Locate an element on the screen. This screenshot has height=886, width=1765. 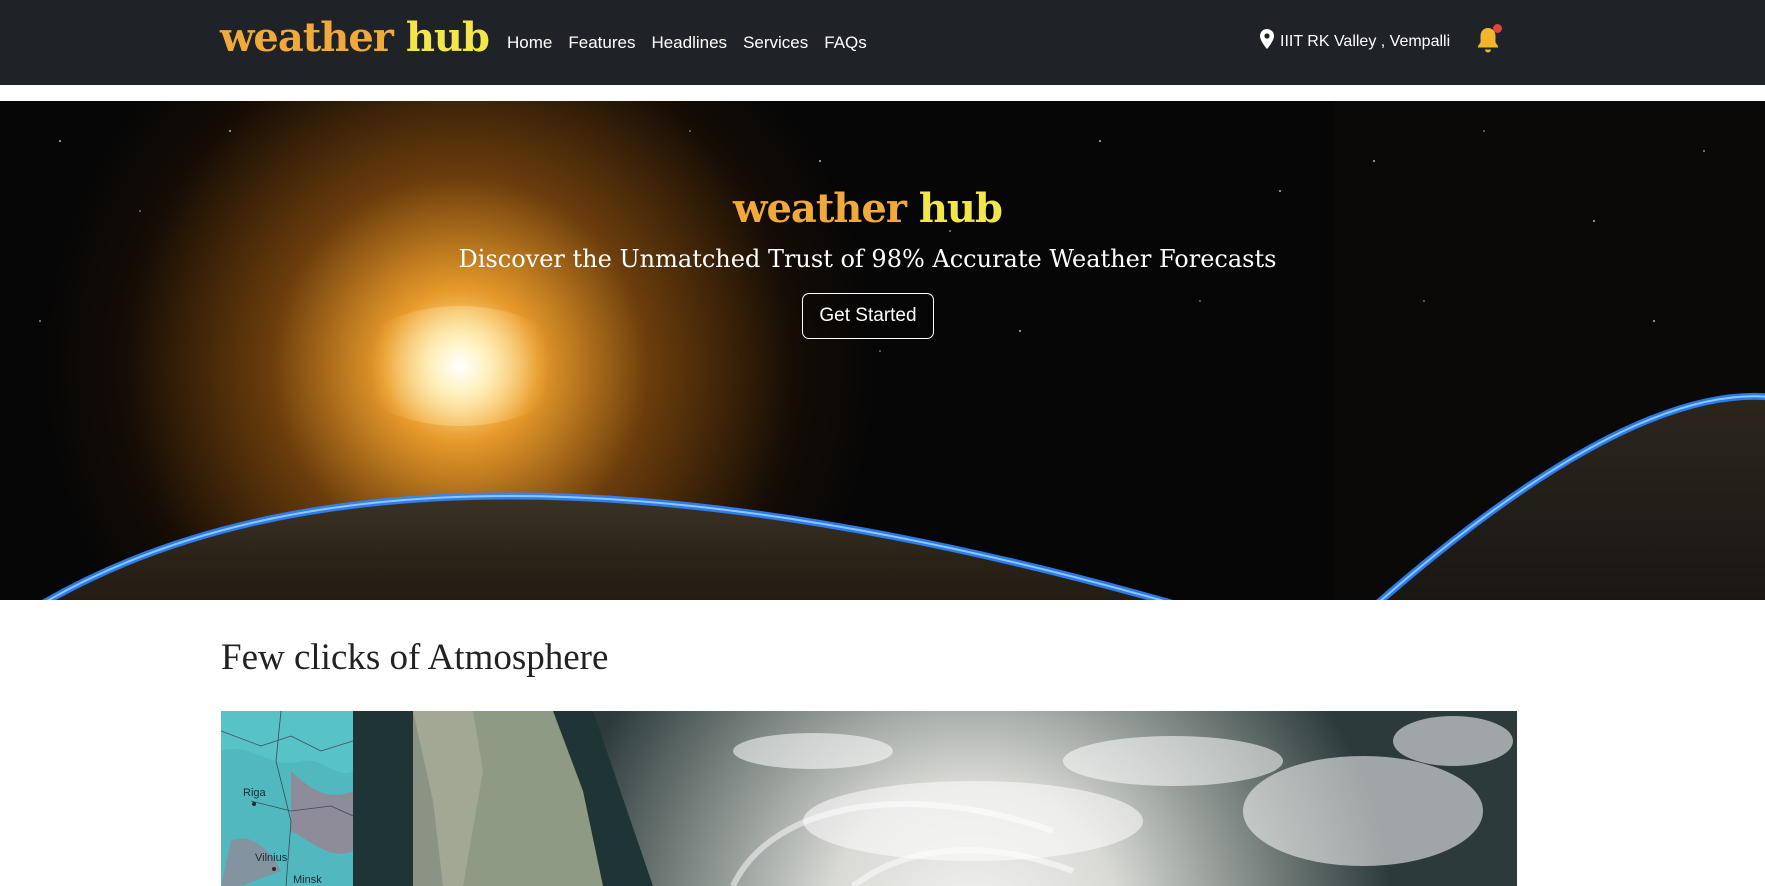
brand-word-hub: hub is located at coordinates (447, 37).